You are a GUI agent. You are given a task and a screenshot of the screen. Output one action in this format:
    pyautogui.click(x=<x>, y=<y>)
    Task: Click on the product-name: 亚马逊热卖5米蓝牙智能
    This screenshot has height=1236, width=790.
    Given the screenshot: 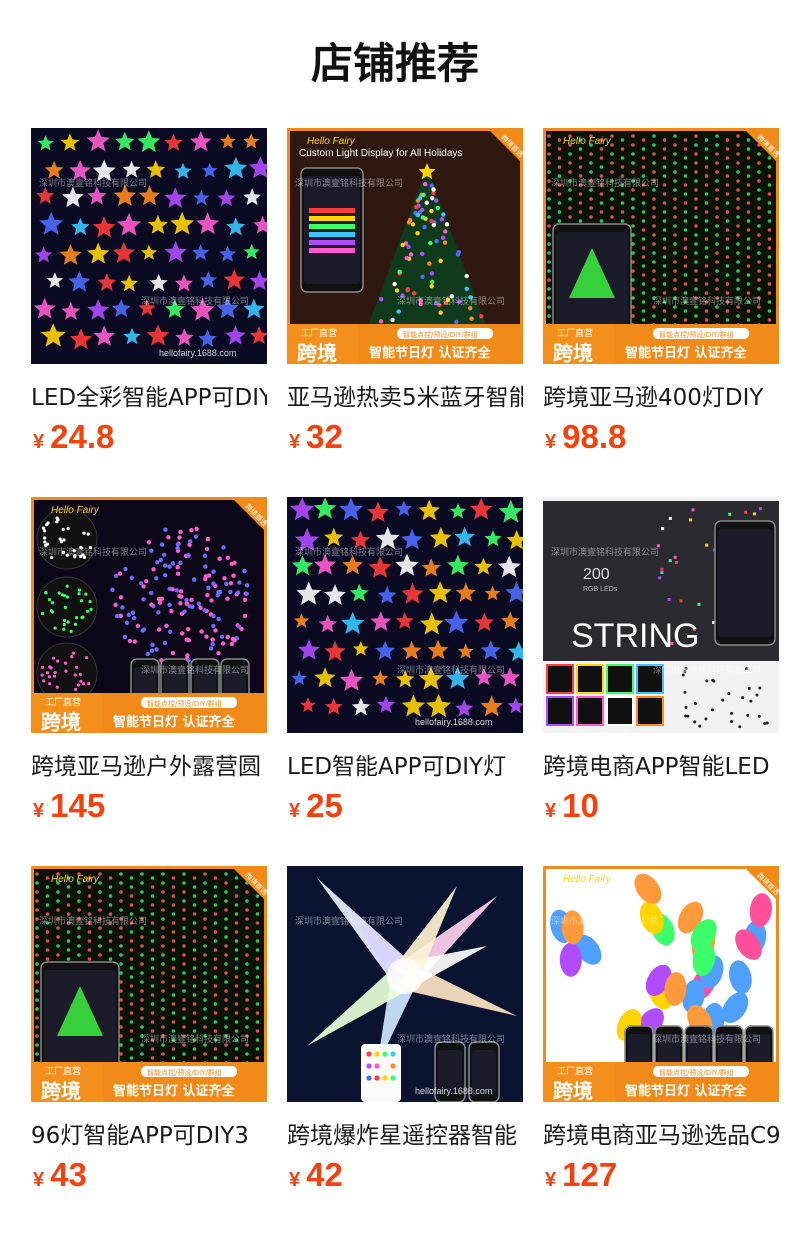 What is the action you would take?
    pyautogui.click(x=405, y=398)
    